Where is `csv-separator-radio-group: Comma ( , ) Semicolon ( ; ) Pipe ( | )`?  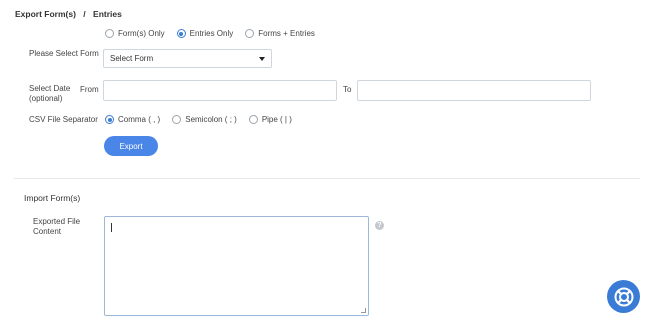
csv-separator-radio-group: Comma ( , ) Semicolon ( ; ) Pipe ( | ) is located at coordinates (204, 119).